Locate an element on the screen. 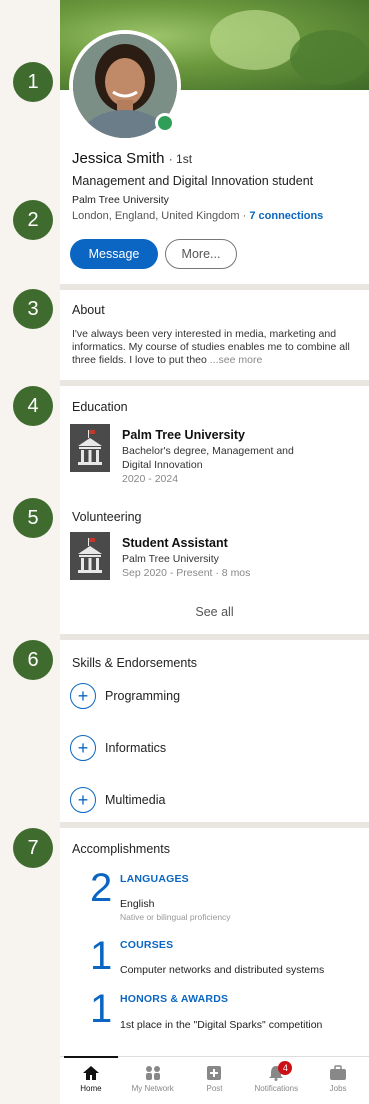  profile-name-row: Jessica Smith · 1st is located at coordinates (132, 158).